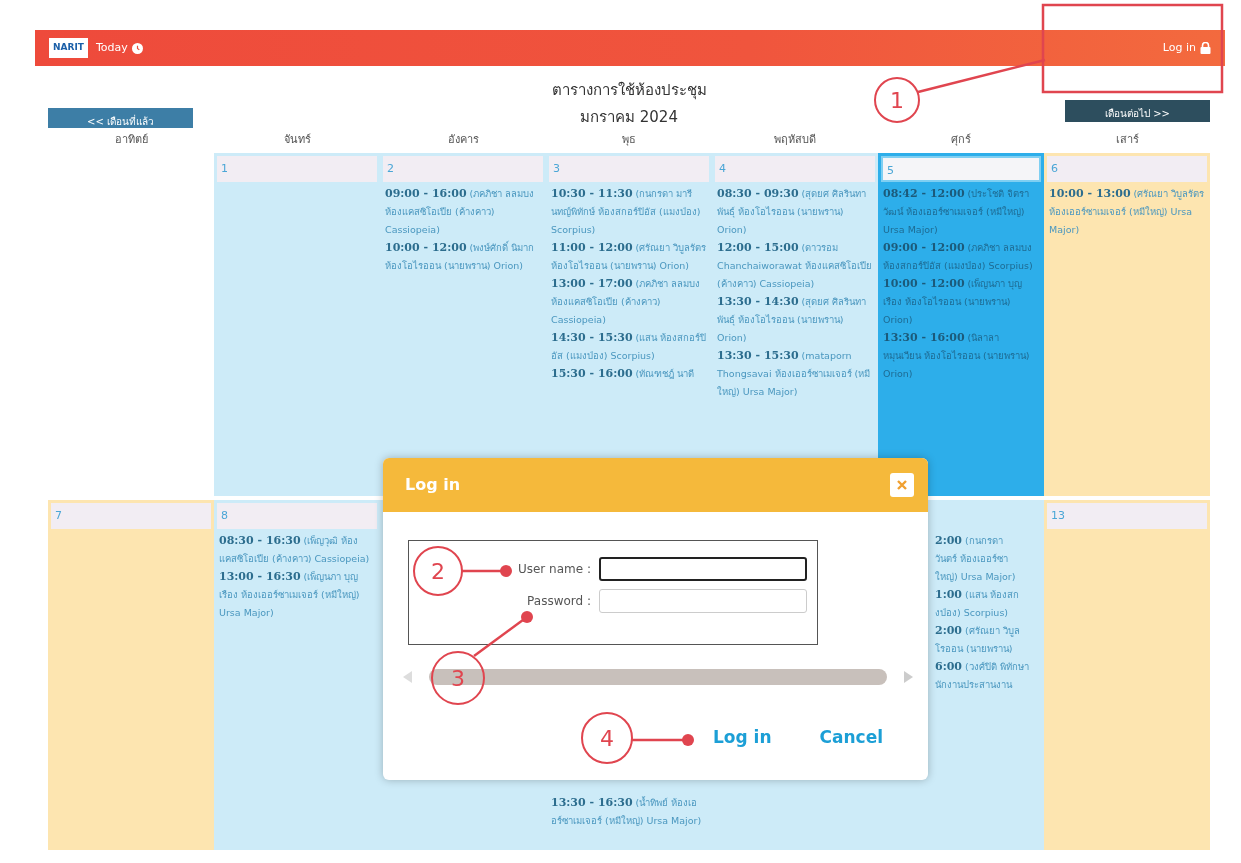  I want to click on field-label: User name :, so click(554, 569).